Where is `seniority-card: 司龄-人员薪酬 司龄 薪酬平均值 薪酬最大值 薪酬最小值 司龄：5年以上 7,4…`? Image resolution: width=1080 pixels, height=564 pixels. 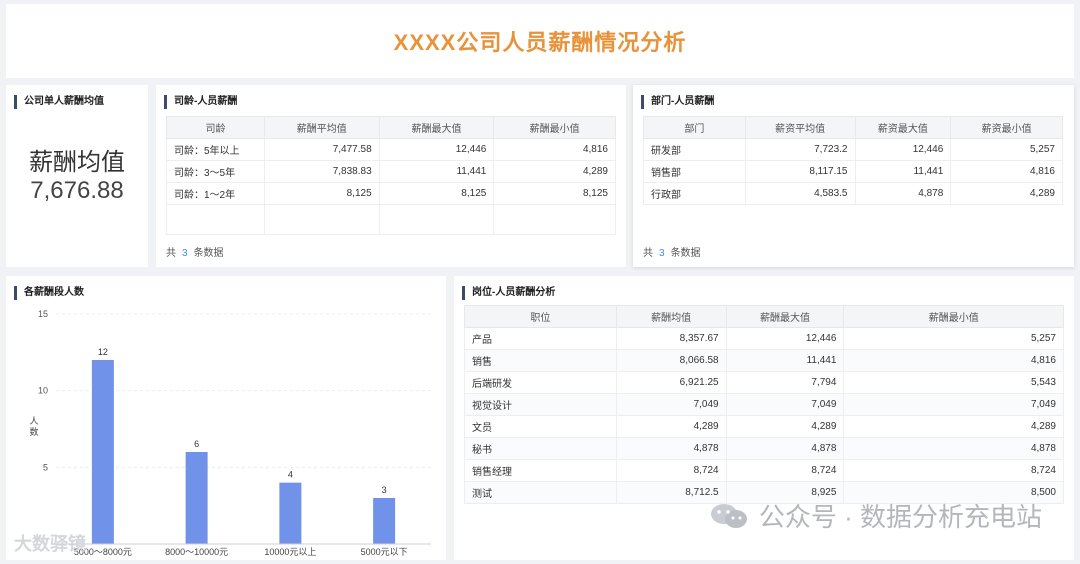 seniority-card: 司龄-人员薪酬 司龄 薪酬平均值 薪酬最大值 薪酬最小值 司龄：5年以上 7,4… is located at coordinates (391, 176).